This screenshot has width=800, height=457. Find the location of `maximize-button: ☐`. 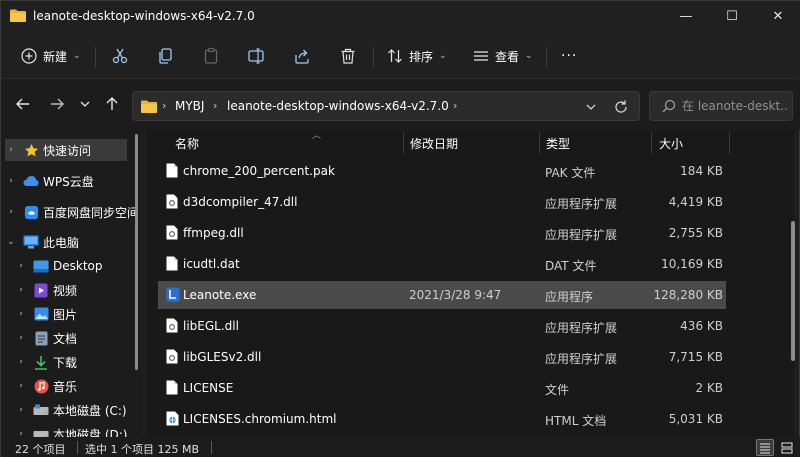

maximize-button: ☐ is located at coordinates (732, 16).